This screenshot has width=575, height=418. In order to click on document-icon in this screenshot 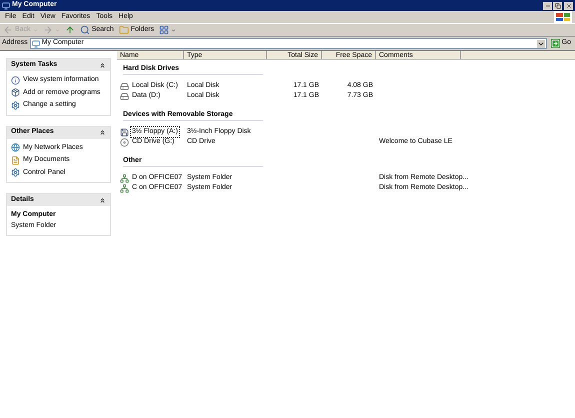, I will do `click(15, 160)`.